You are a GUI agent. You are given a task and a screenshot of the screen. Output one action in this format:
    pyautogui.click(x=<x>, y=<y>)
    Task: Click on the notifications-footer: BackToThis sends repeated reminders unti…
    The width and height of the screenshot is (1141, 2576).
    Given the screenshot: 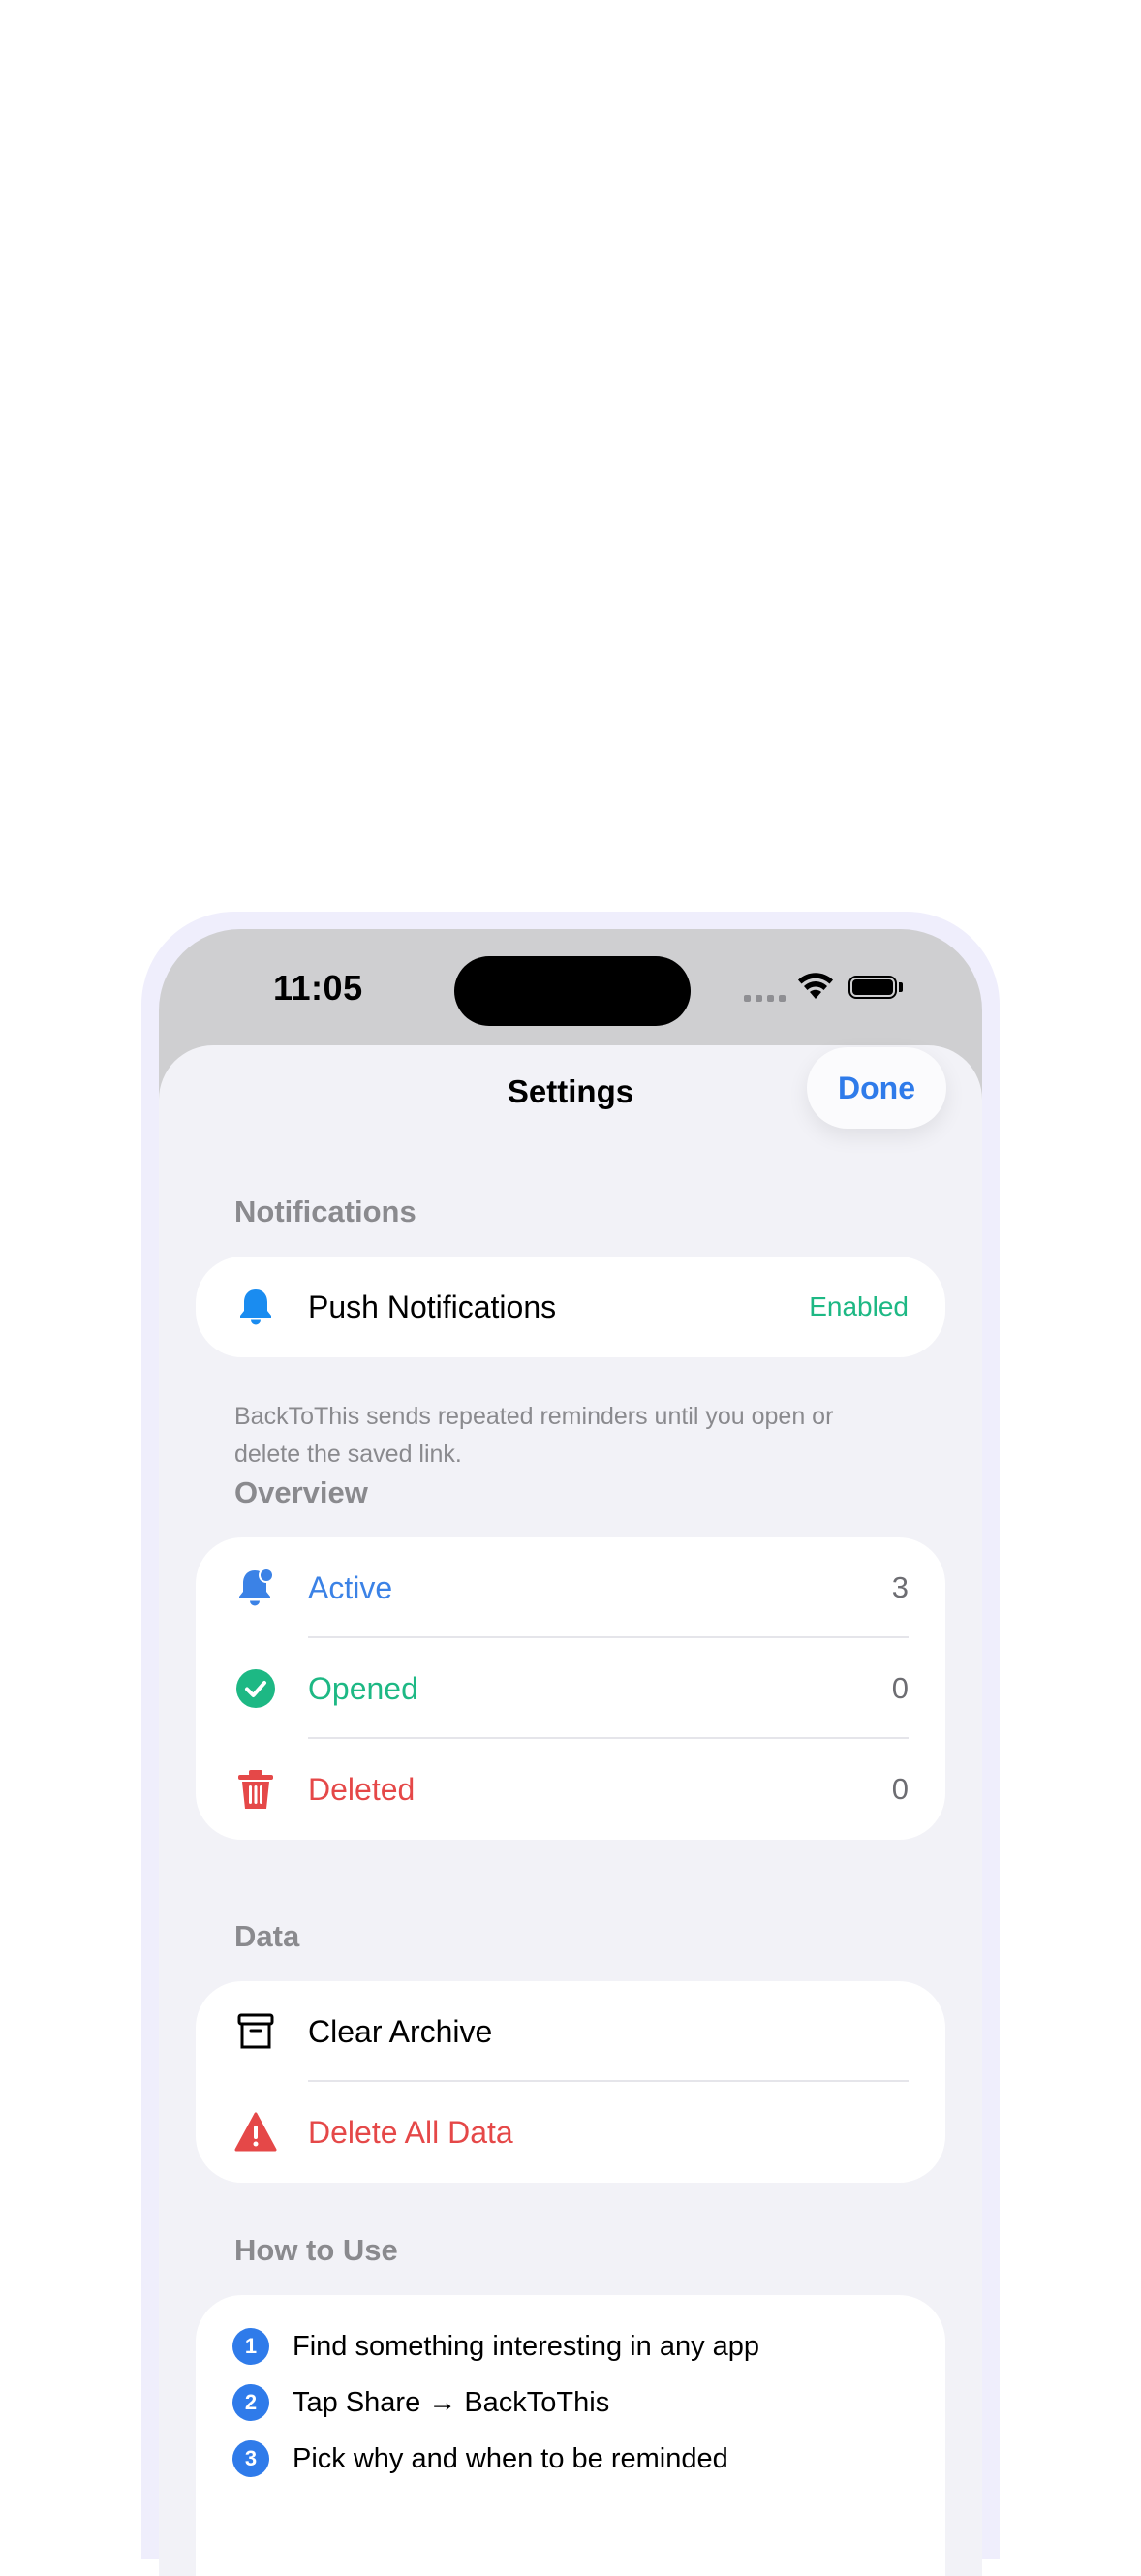 What is the action you would take?
    pyautogui.click(x=534, y=1435)
    